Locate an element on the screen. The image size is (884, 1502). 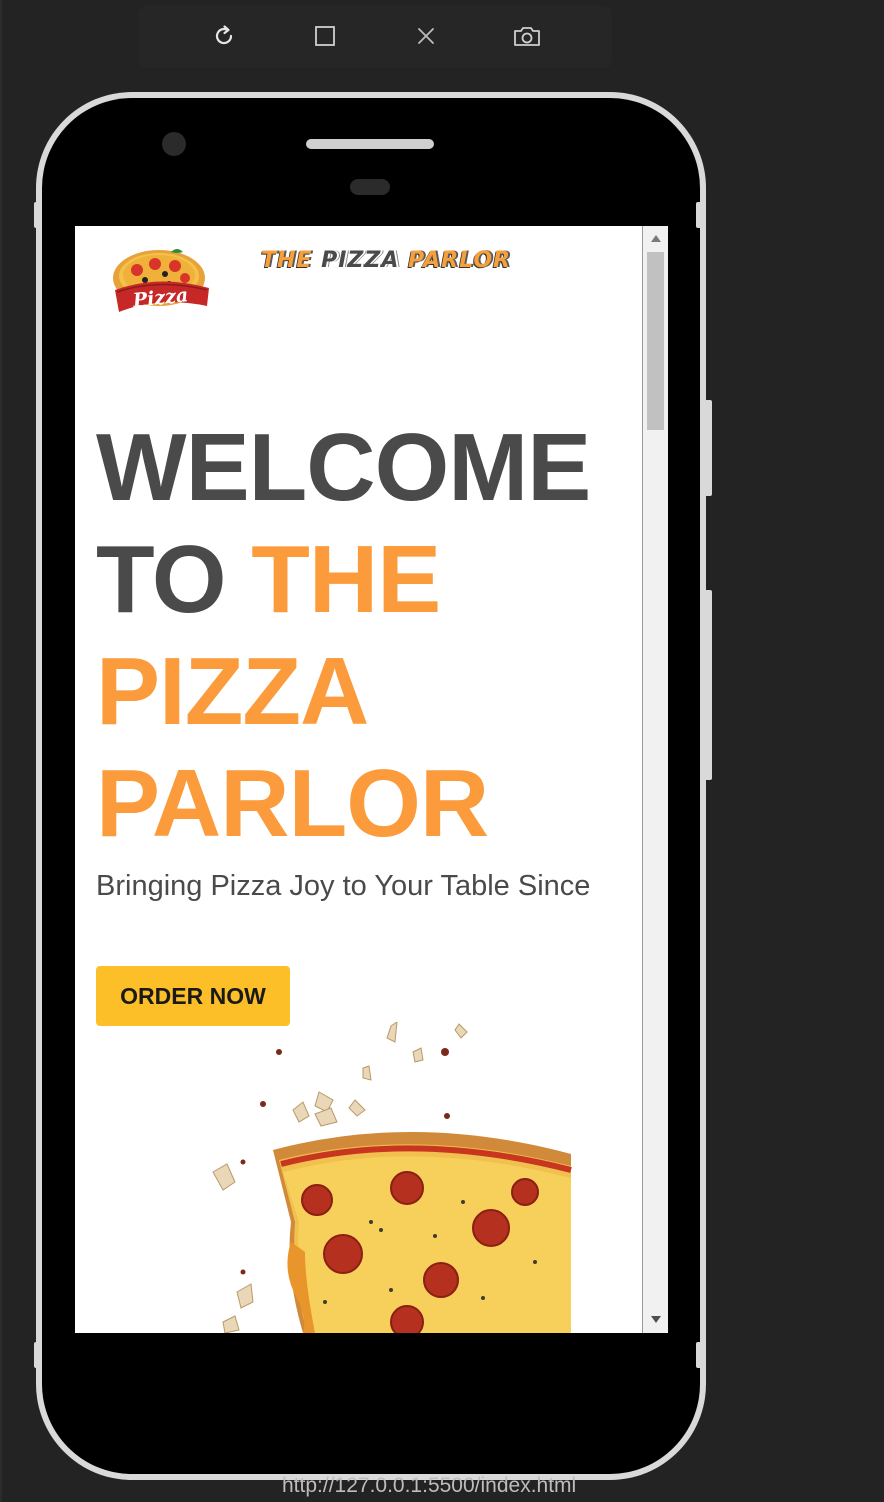
scroll-down-icon is located at coordinates (655, 1320).